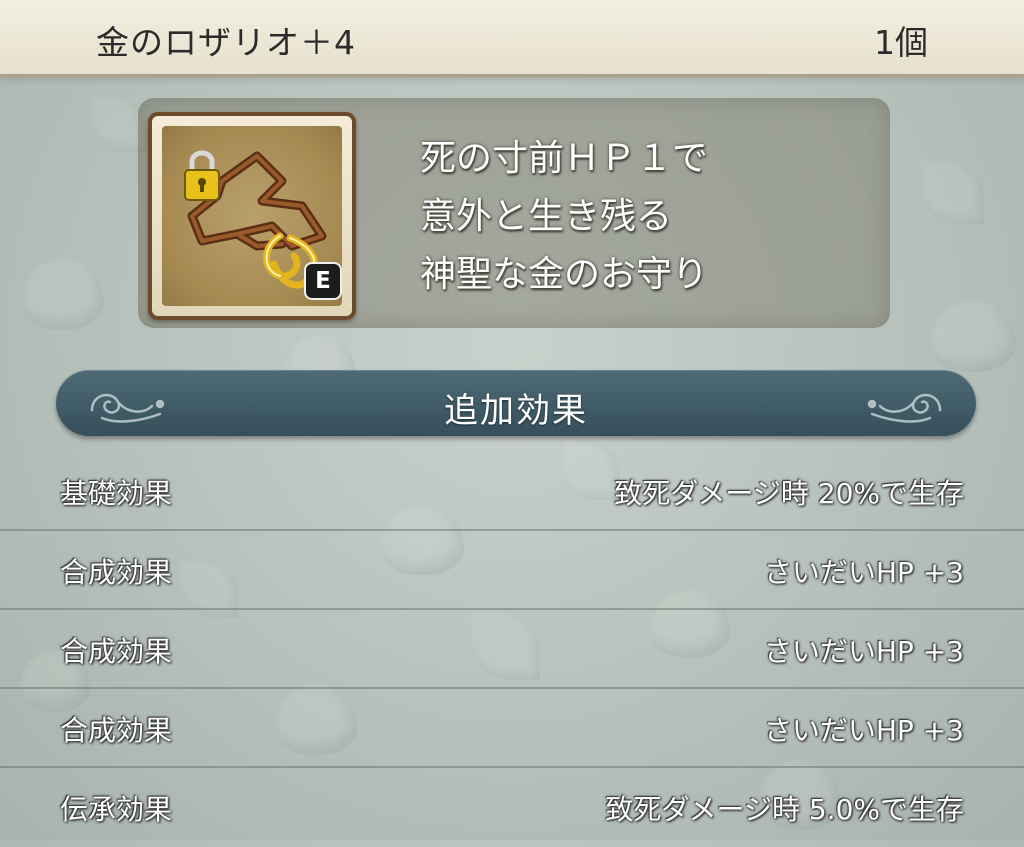  I want to click on gold-rosary-icon: E, so click(252, 216).